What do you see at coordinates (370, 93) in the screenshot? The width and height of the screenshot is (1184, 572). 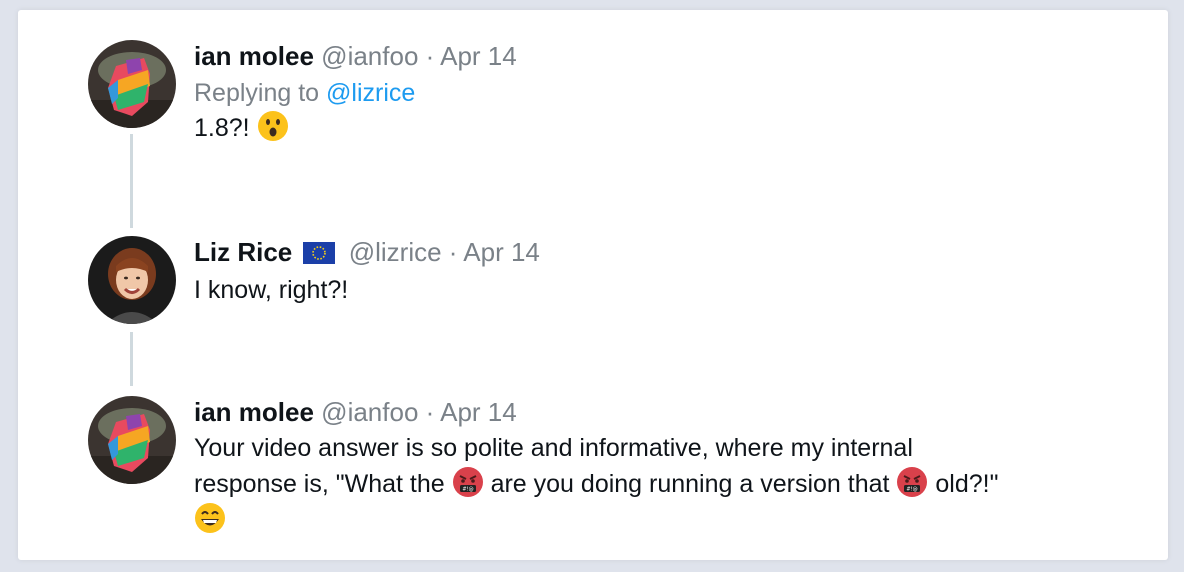 I see `replying-to-link: @lizrice` at bounding box center [370, 93].